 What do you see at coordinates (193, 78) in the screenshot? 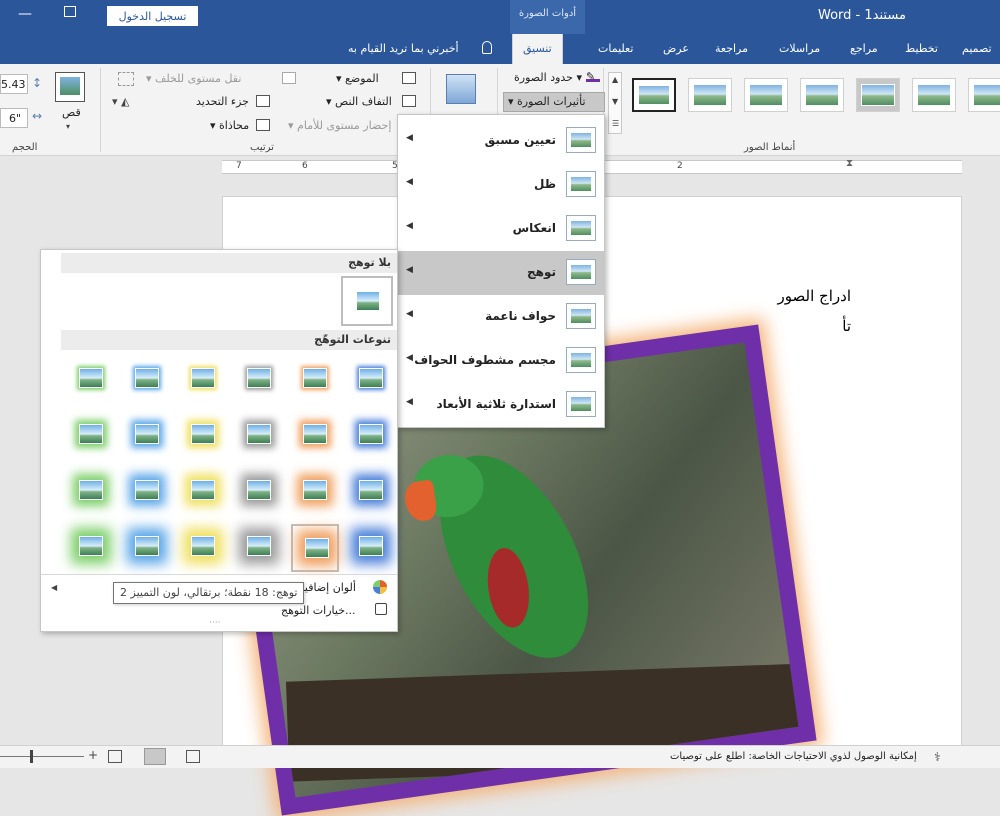
I see `send-backward-button: ▾ نقل مستوى للخلف` at bounding box center [193, 78].